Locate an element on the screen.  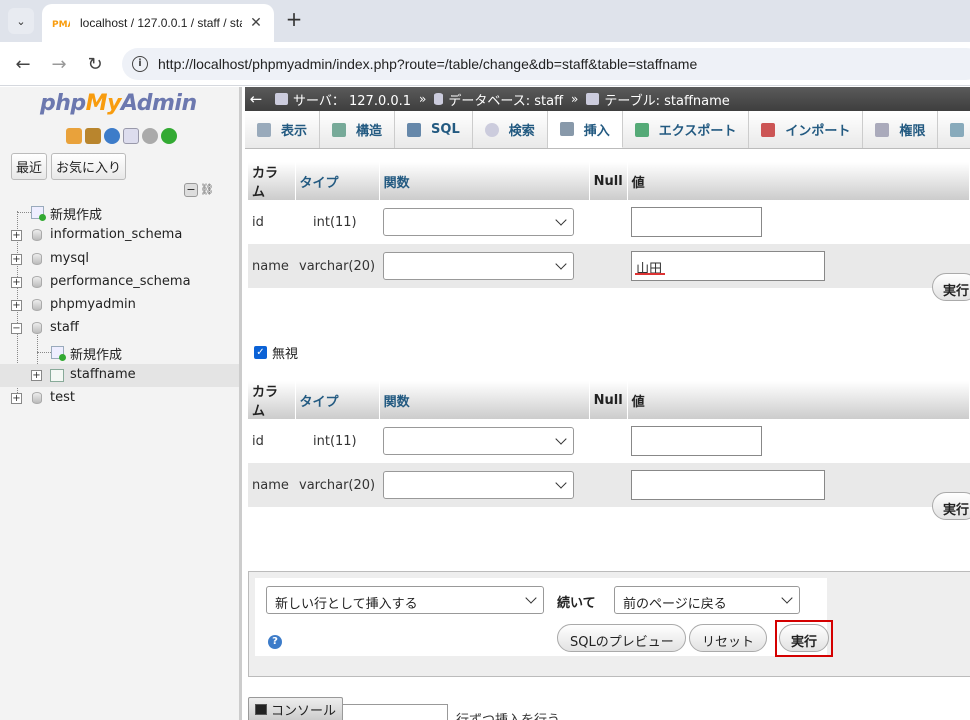
tree-item-mysql: + mysql is located at coordinates (119, 259).